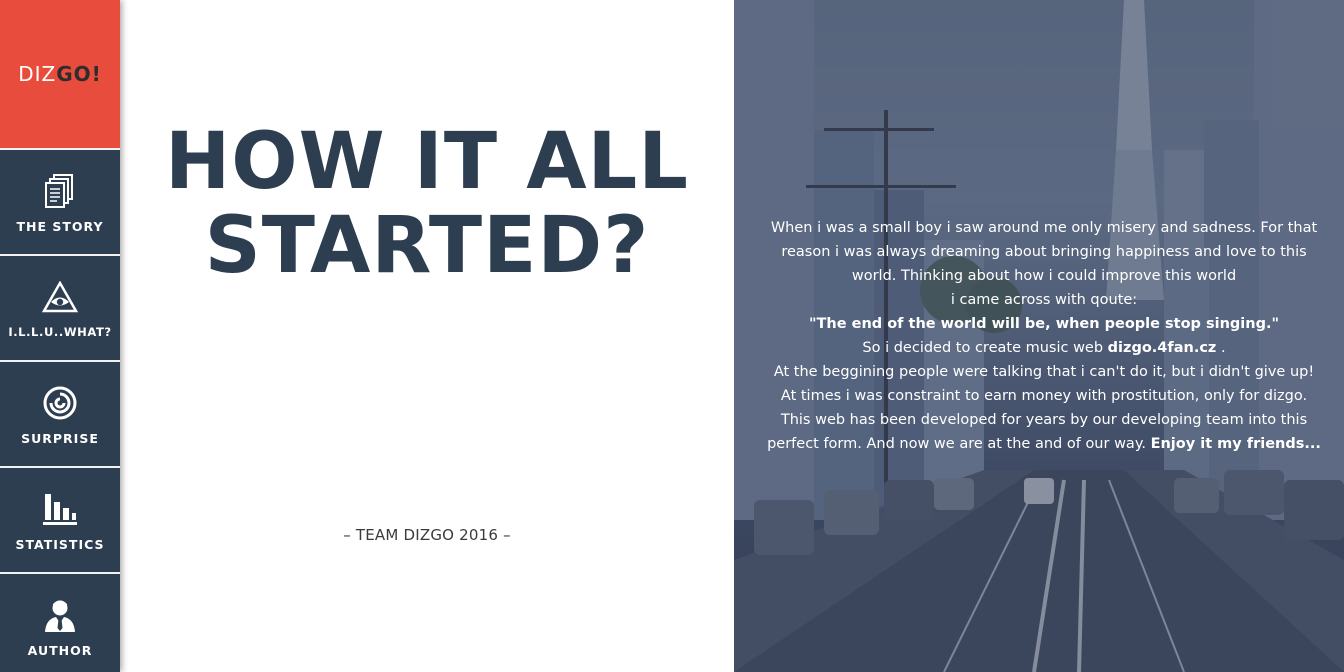  I want to click on eye-triangle-icon, so click(60, 297).